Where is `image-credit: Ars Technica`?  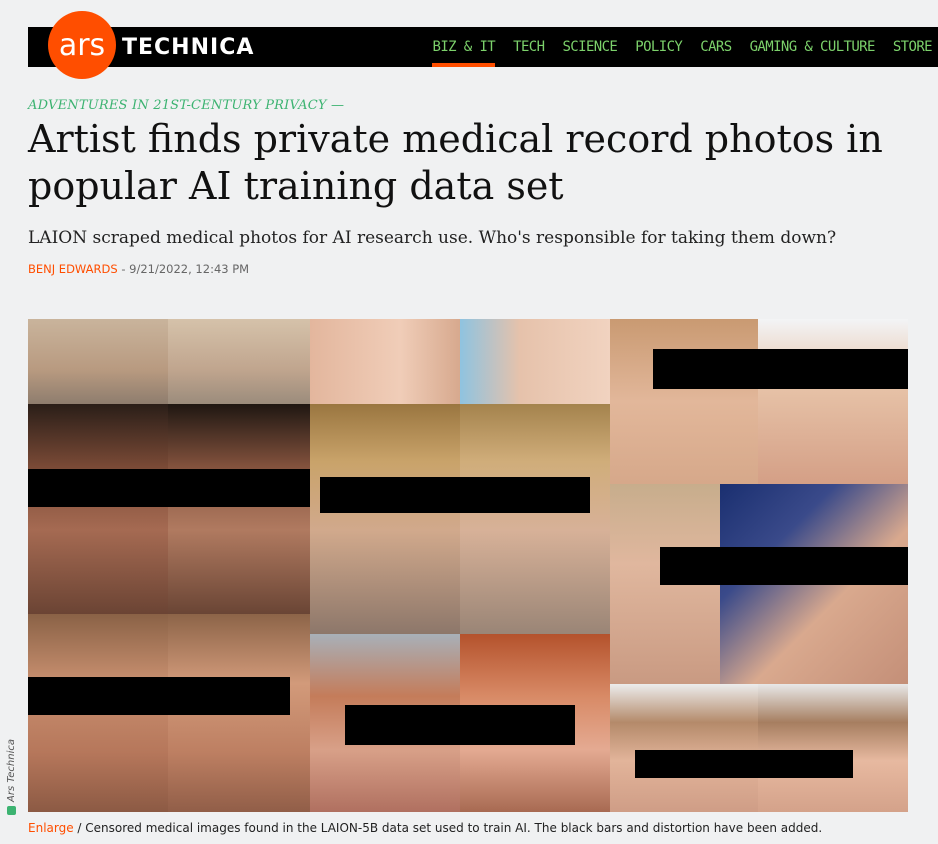 image-credit: Ars Technica is located at coordinates (11, 777).